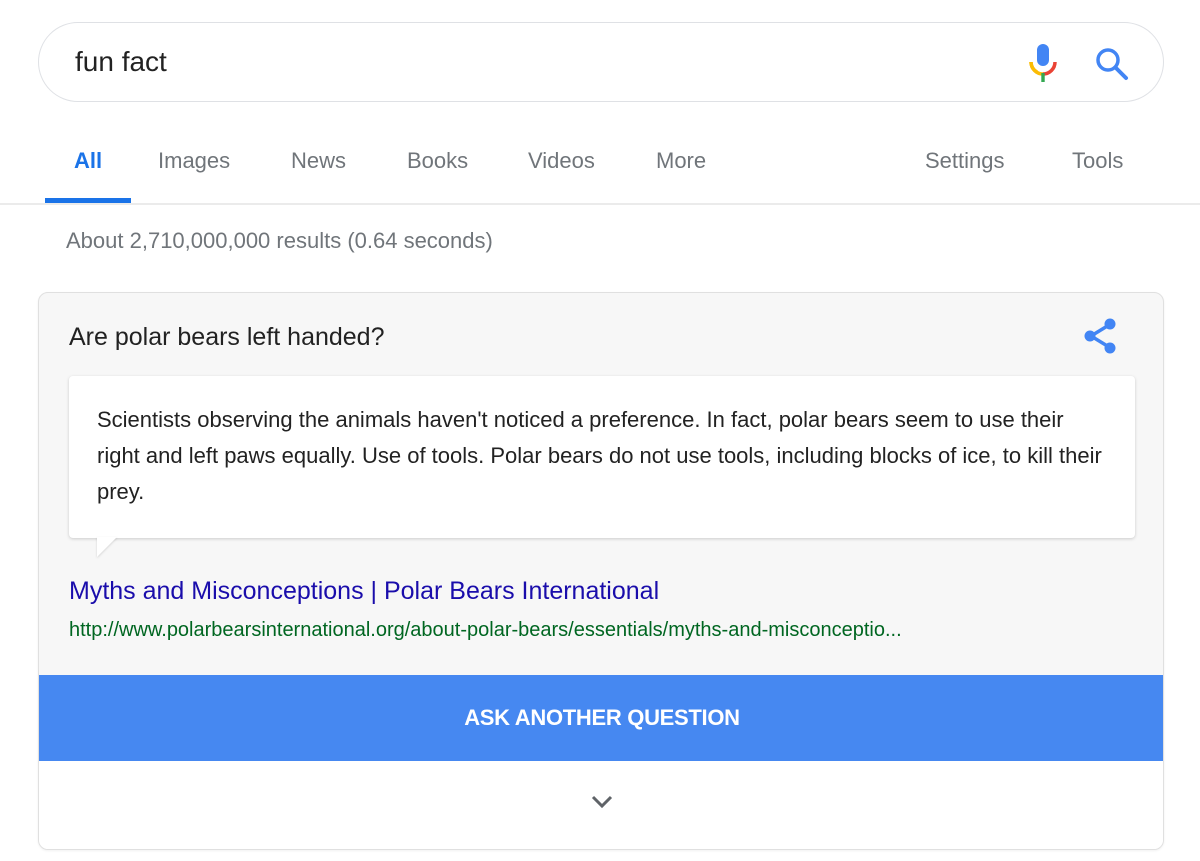 The image size is (1200, 861). I want to click on tab-videos: Videos, so click(561, 175).